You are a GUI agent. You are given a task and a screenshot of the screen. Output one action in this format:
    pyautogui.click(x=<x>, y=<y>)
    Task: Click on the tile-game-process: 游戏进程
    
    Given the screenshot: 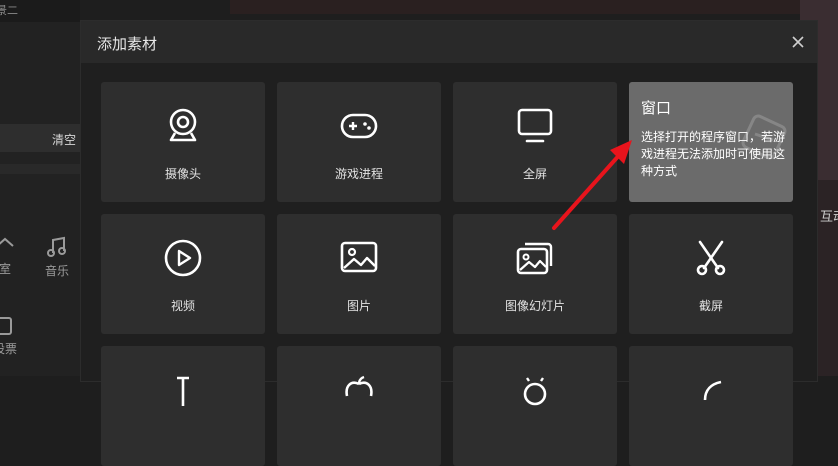 What is the action you would take?
    pyautogui.click(x=359, y=142)
    